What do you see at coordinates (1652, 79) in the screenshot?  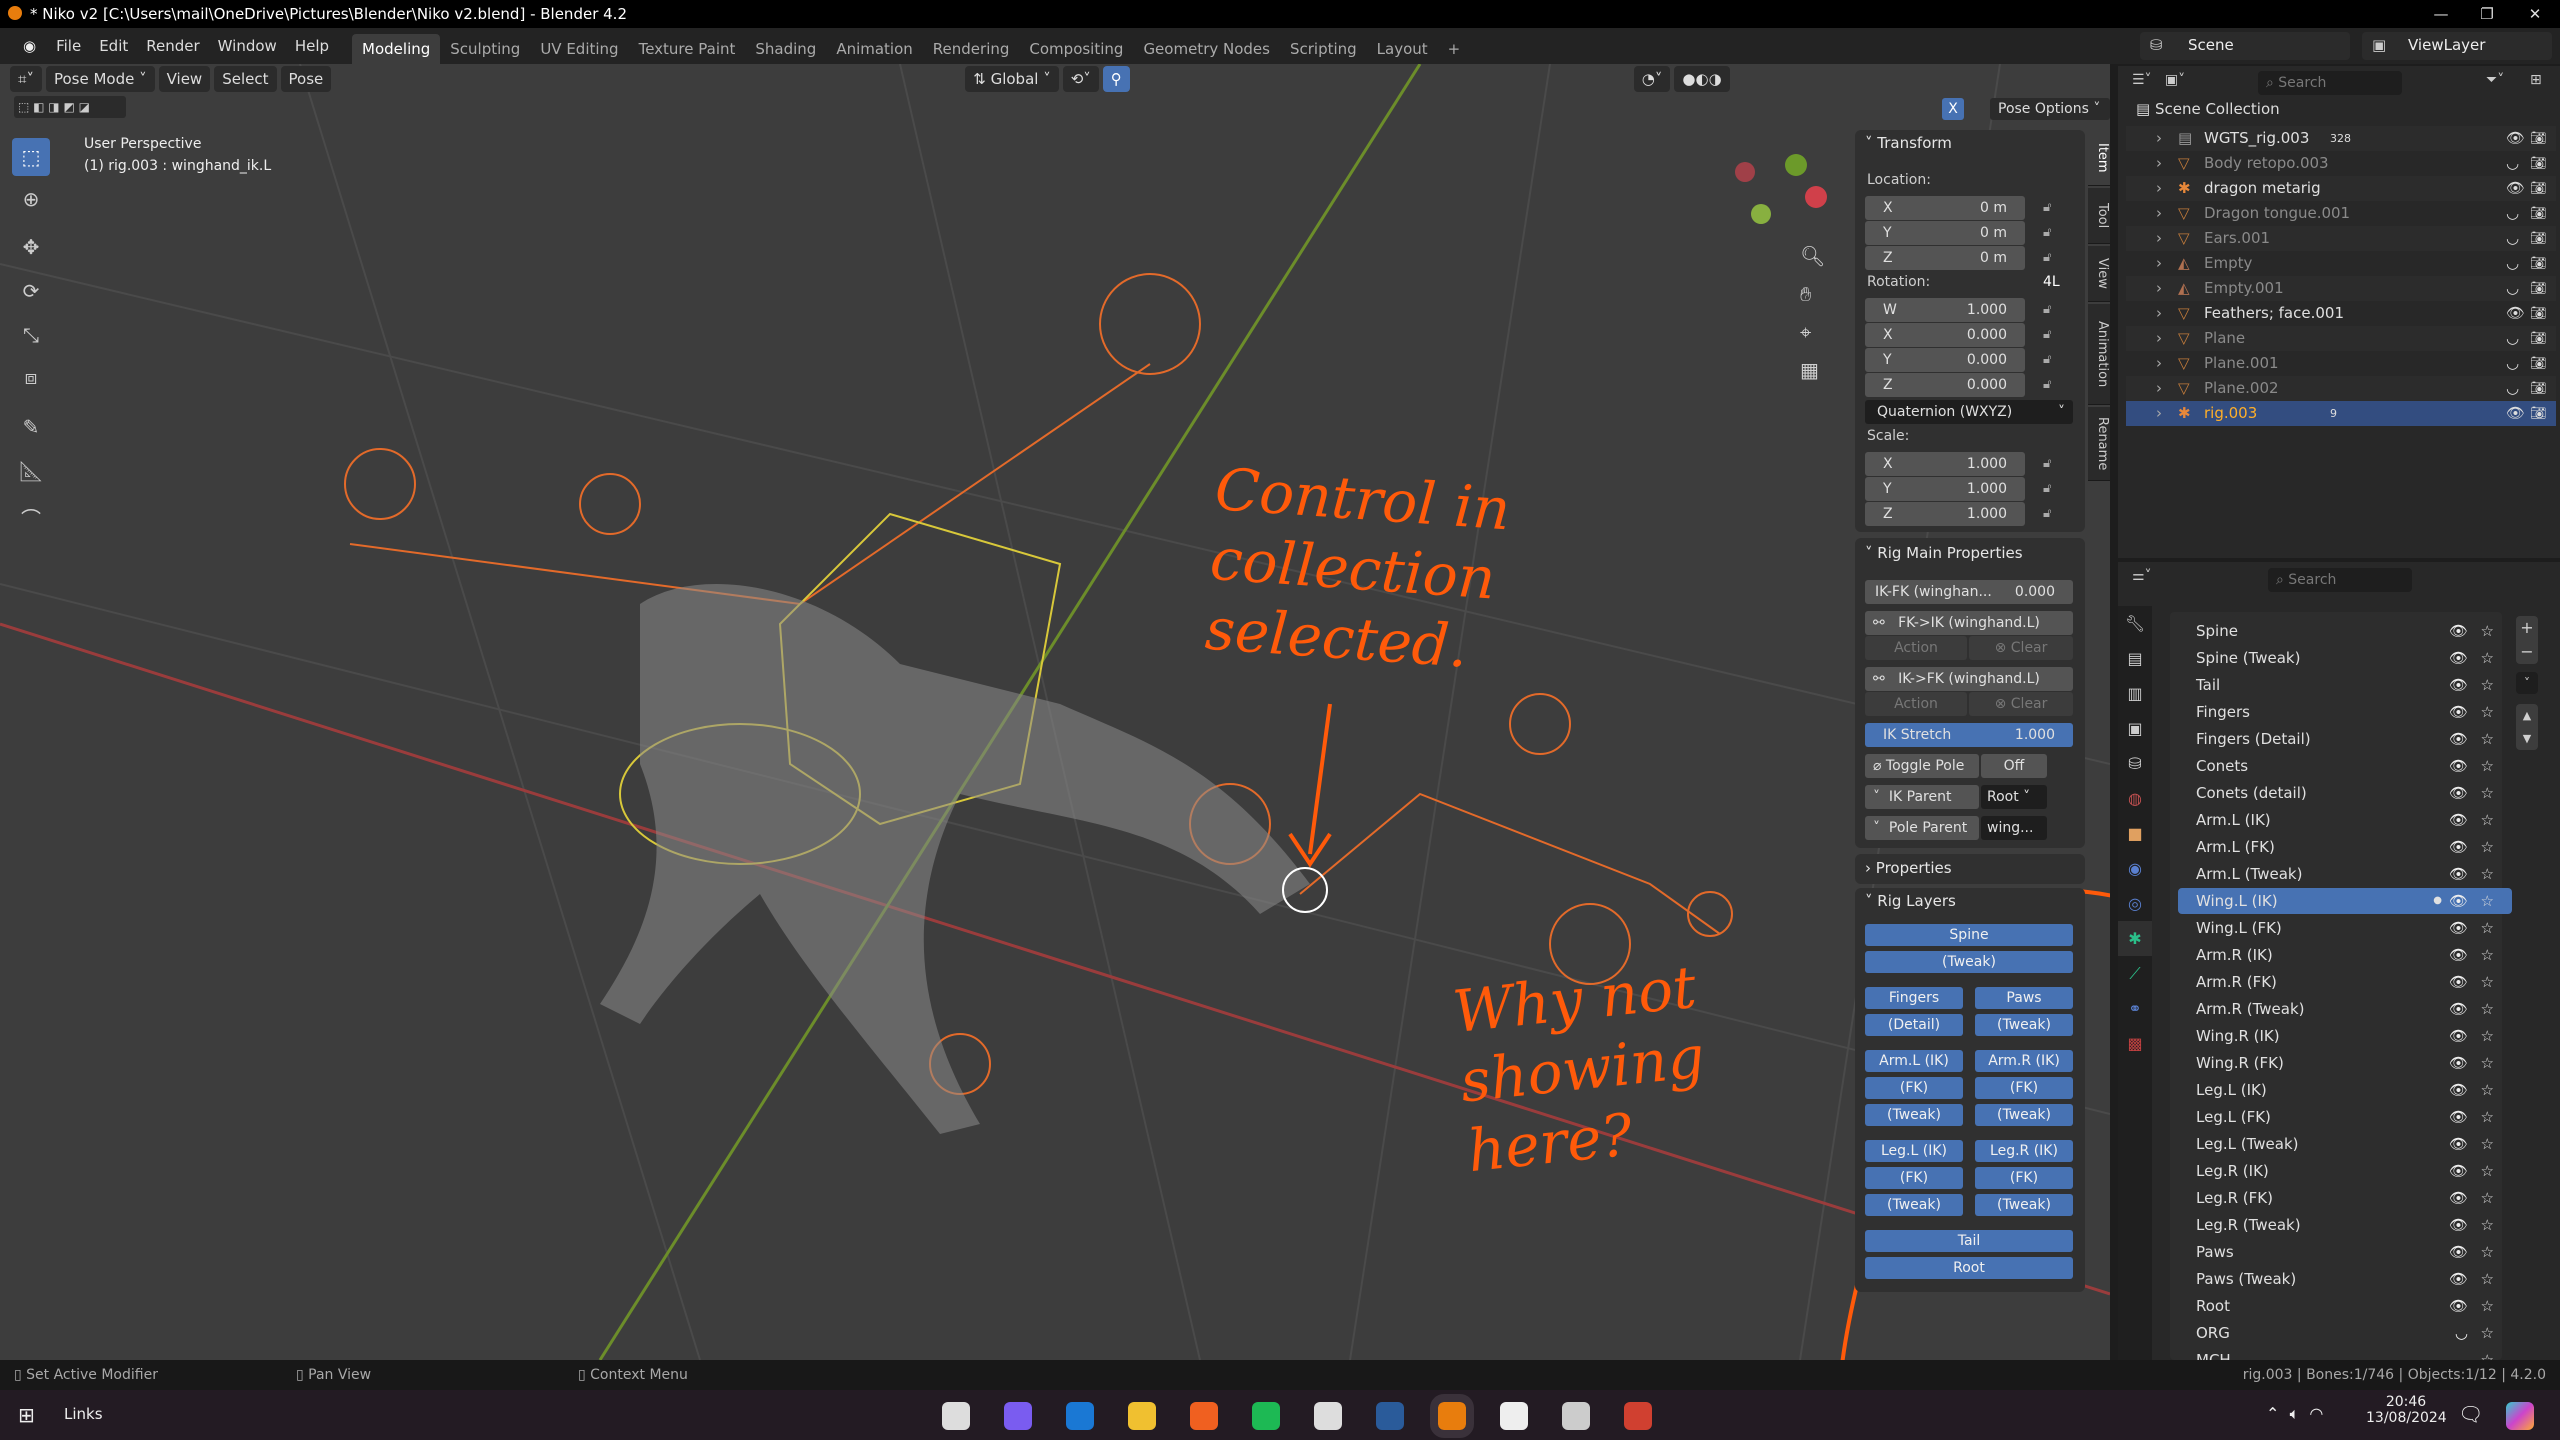 I see `overlay-dropdown: ◔˅` at bounding box center [1652, 79].